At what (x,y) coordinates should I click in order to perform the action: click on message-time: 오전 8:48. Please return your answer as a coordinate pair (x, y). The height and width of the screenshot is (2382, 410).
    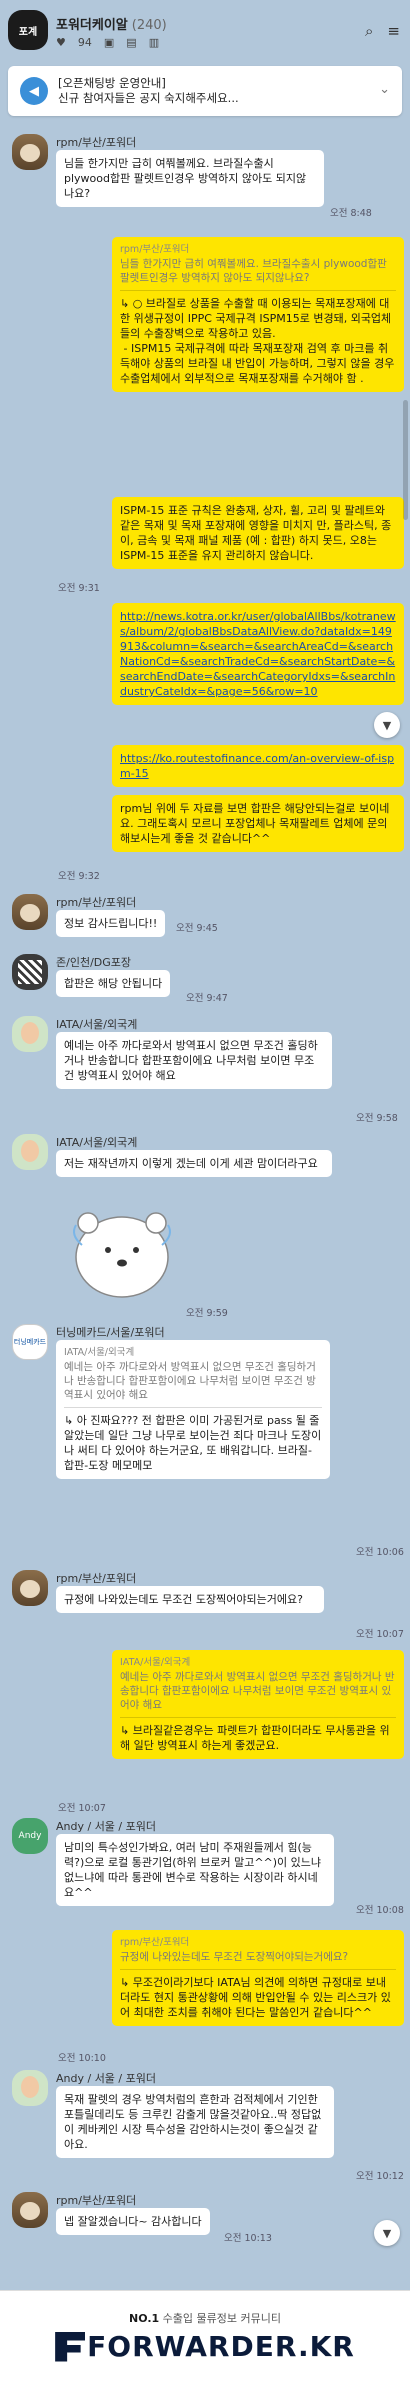
    Looking at the image, I should click on (351, 213).